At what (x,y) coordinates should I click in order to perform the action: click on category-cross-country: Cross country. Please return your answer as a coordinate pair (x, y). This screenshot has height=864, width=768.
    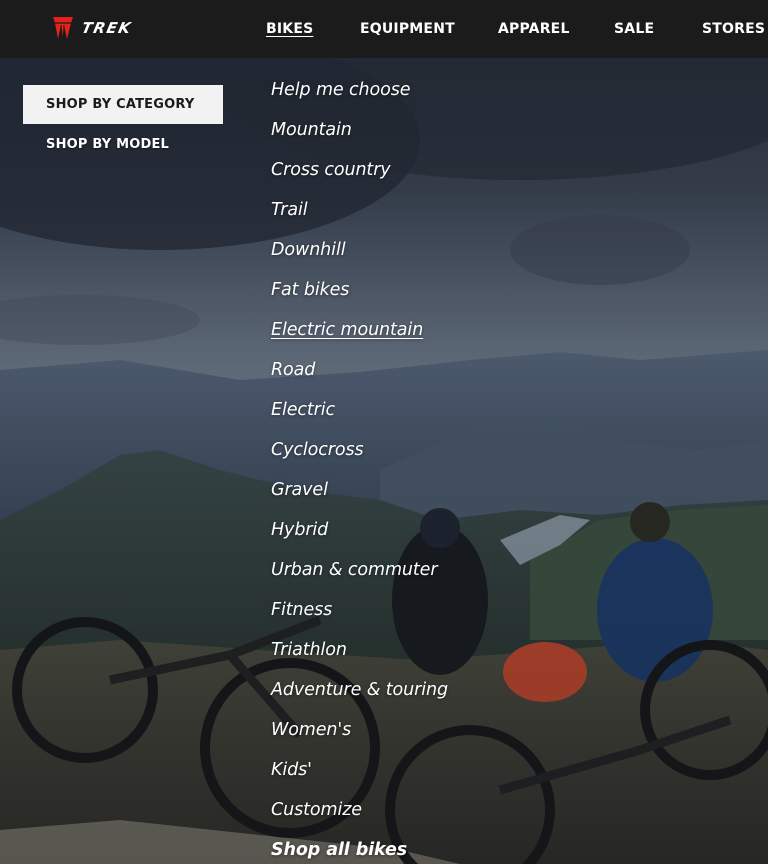
    Looking at the image, I should click on (359, 170).